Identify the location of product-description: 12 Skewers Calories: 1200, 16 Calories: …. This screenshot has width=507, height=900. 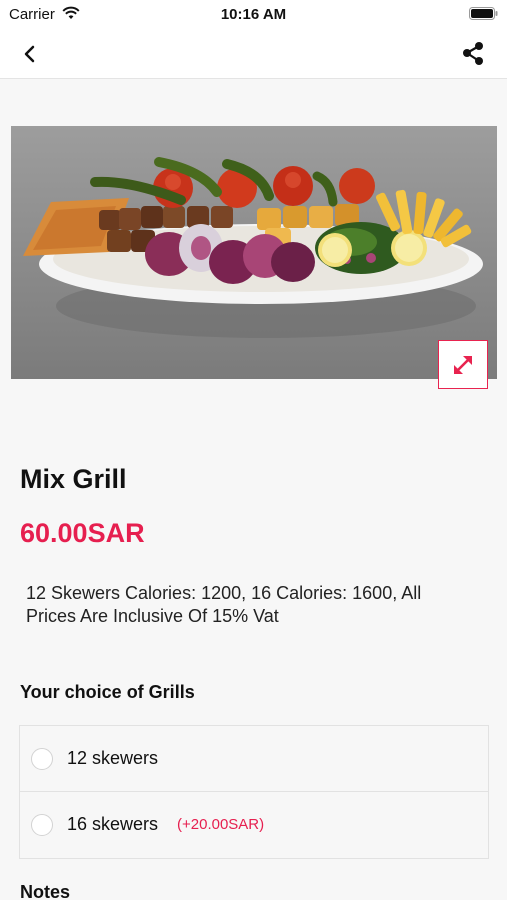
(224, 604).